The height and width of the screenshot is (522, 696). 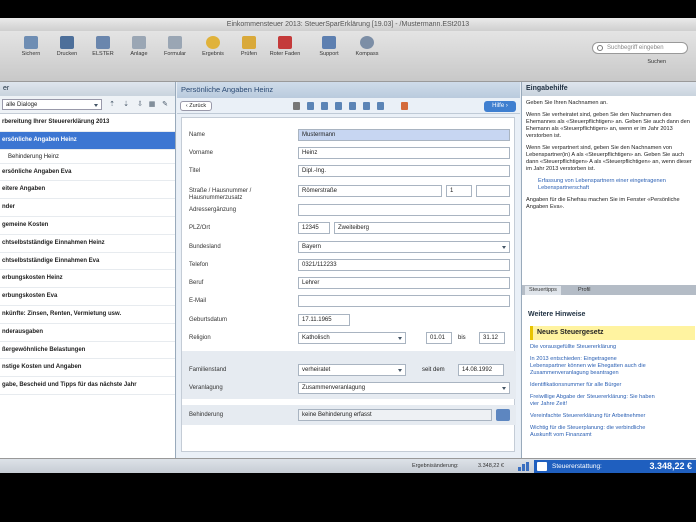 What do you see at coordinates (87, 333) in the screenshot?
I see `sidebar-item: nderausgaben` at bounding box center [87, 333].